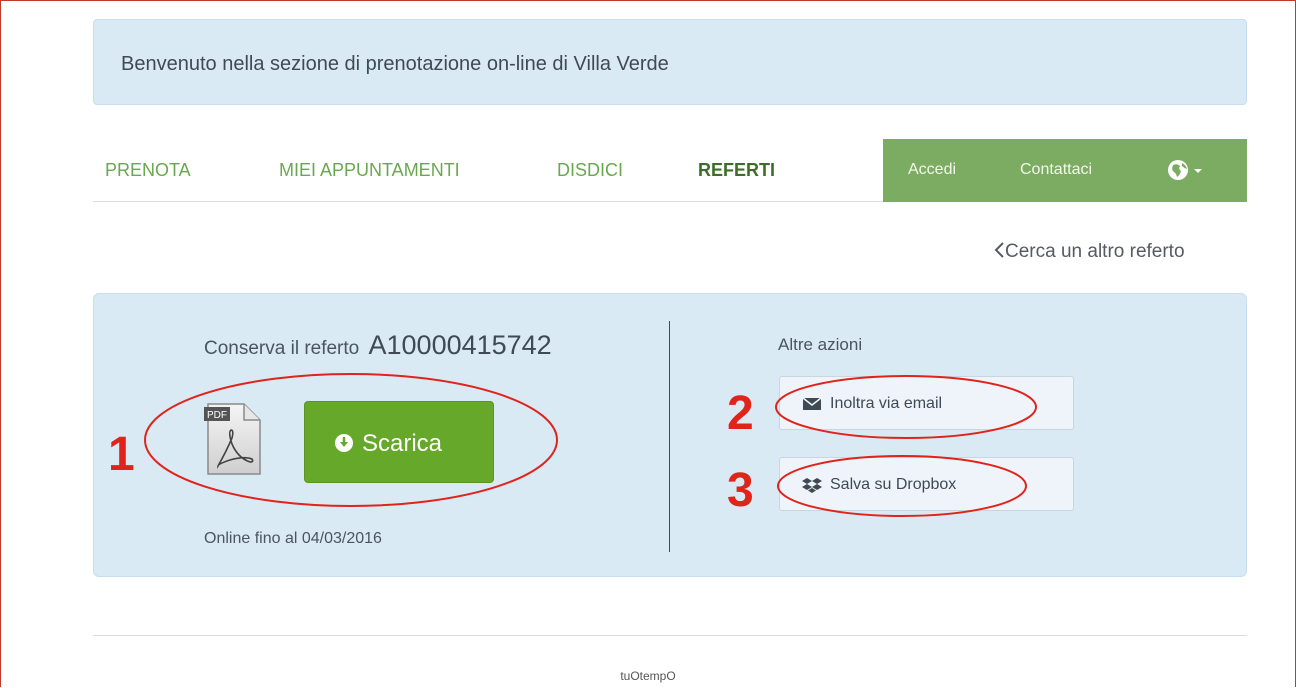 The image size is (1296, 688). What do you see at coordinates (121, 454) in the screenshot?
I see `annotation-number-1: 1` at bounding box center [121, 454].